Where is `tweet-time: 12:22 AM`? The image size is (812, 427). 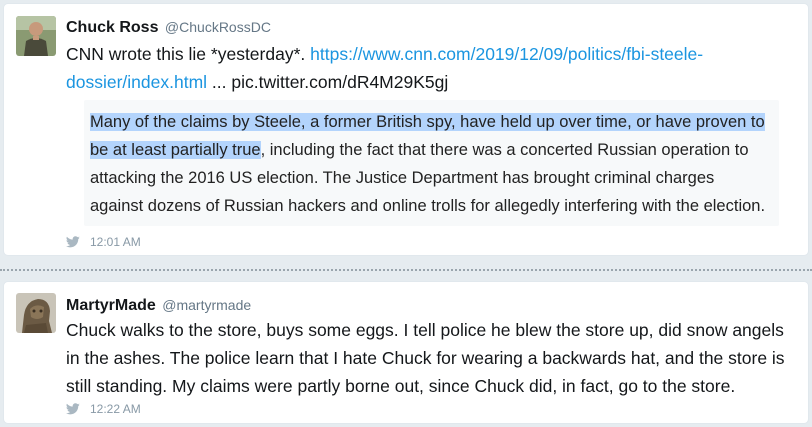 tweet-time: 12:22 AM is located at coordinates (115, 409).